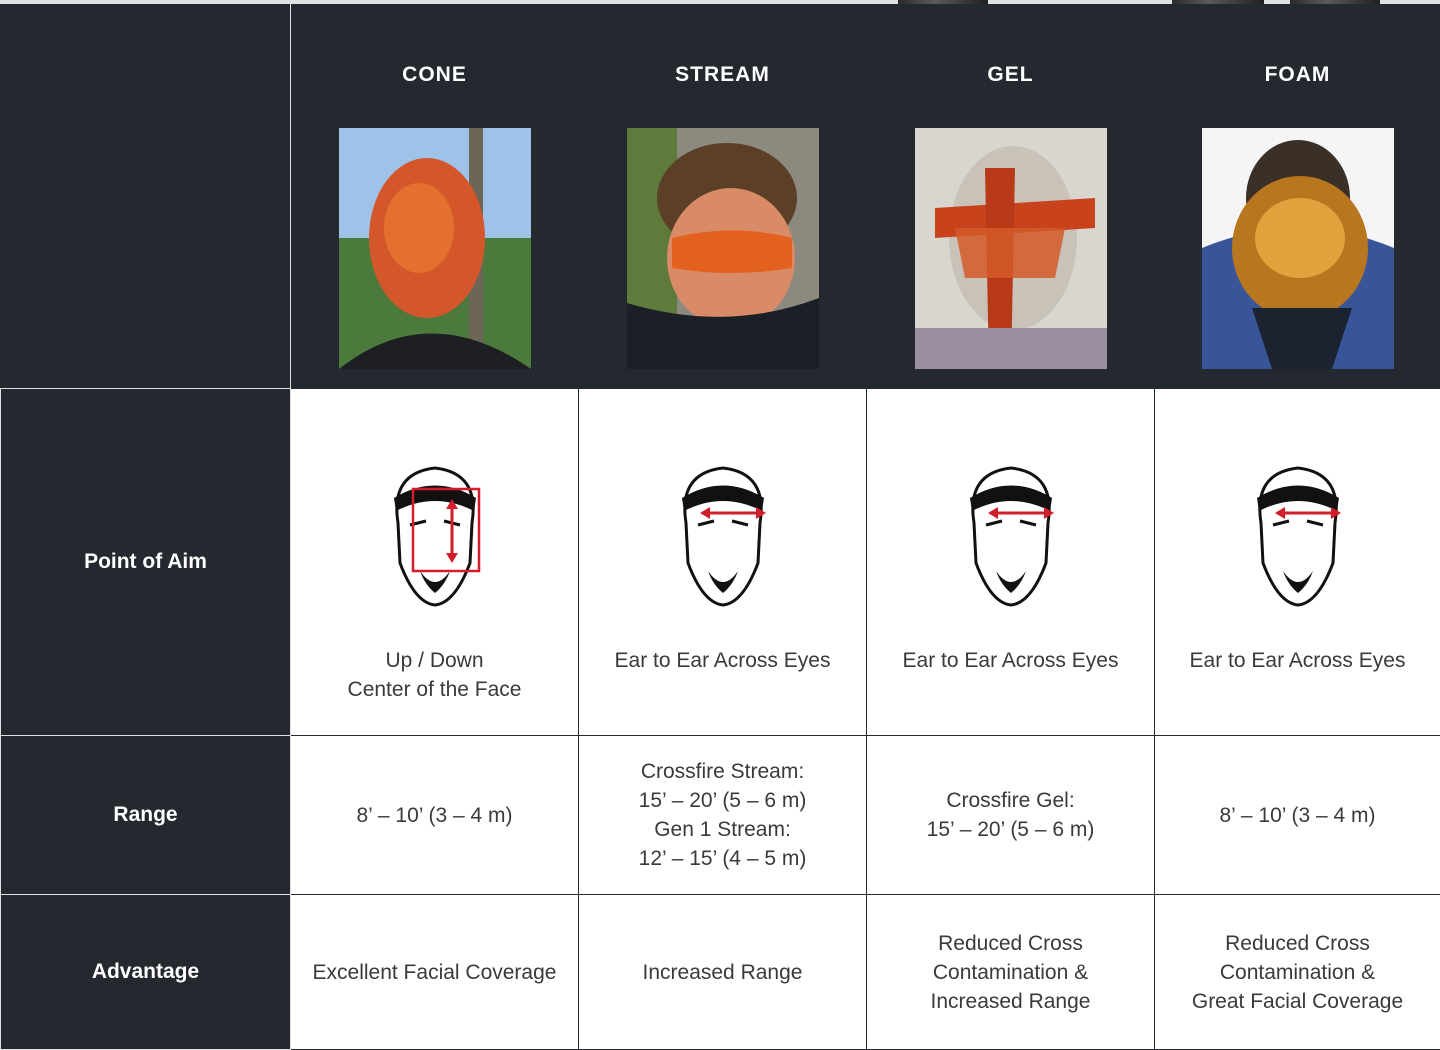  What do you see at coordinates (723, 972) in the screenshot?
I see `advantage-cell-stream: Increased Range` at bounding box center [723, 972].